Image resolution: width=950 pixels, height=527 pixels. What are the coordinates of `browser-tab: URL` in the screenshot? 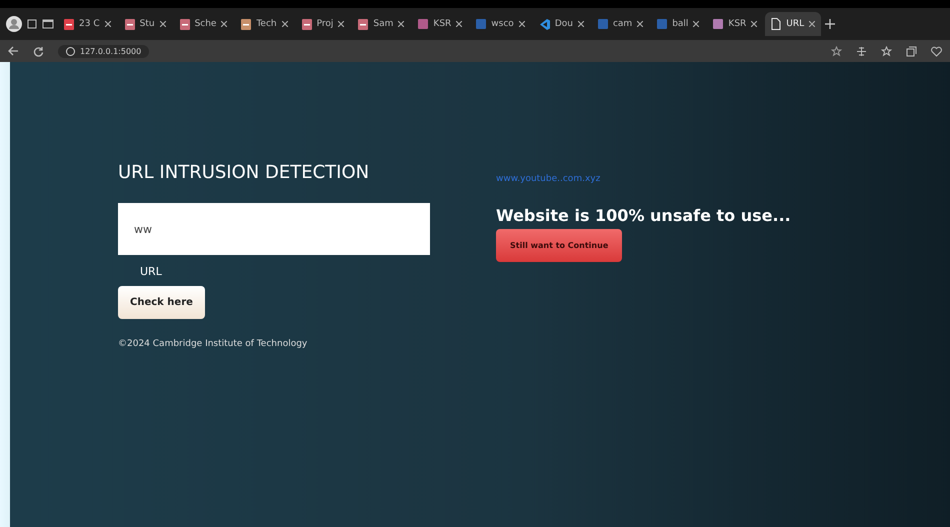 It's located at (793, 24).